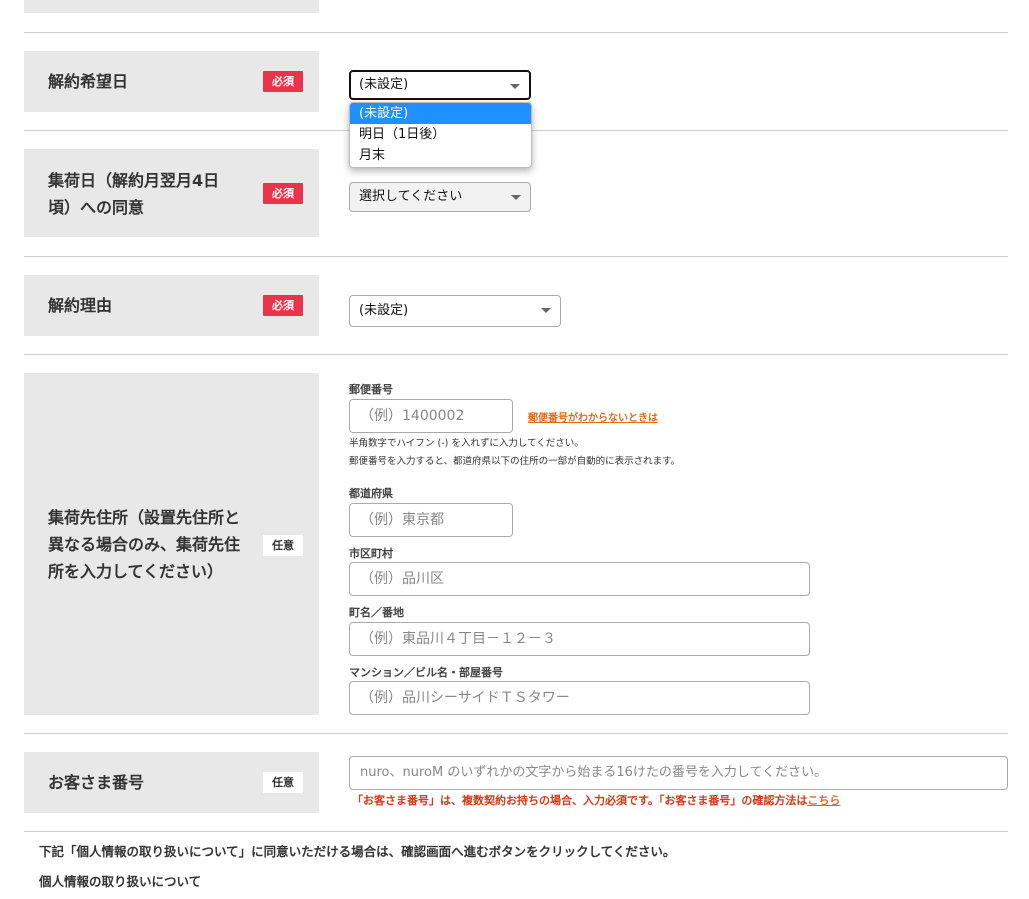 This screenshot has height=899, width=1029. What do you see at coordinates (96, 782) in the screenshot?
I see `customer-number-label: お客さま番号` at bounding box center [96, 782].